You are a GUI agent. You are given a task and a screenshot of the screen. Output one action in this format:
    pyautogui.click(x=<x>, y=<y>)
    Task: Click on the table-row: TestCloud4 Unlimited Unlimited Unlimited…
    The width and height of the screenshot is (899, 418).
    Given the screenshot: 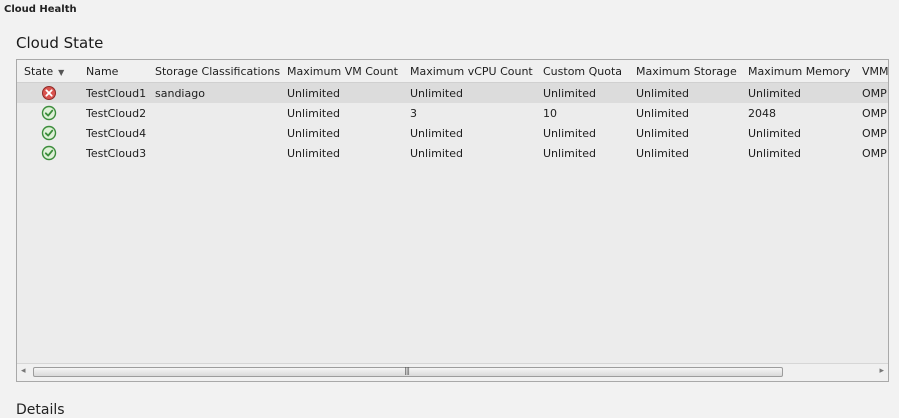 What is the action you would take?
    pyautogui.click(x=452, y=133)
    